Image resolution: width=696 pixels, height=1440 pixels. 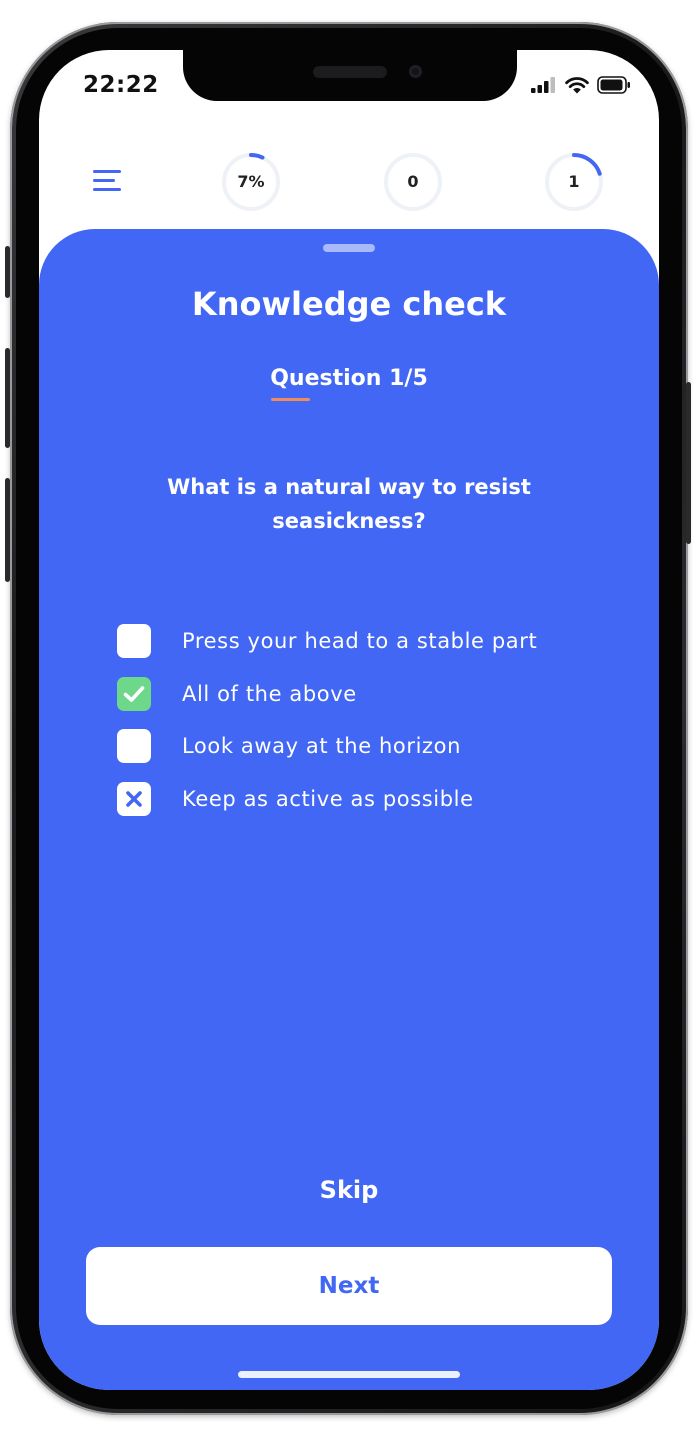 I want to click on top-bar: 7% 0 1, so click(x=349, y=186).